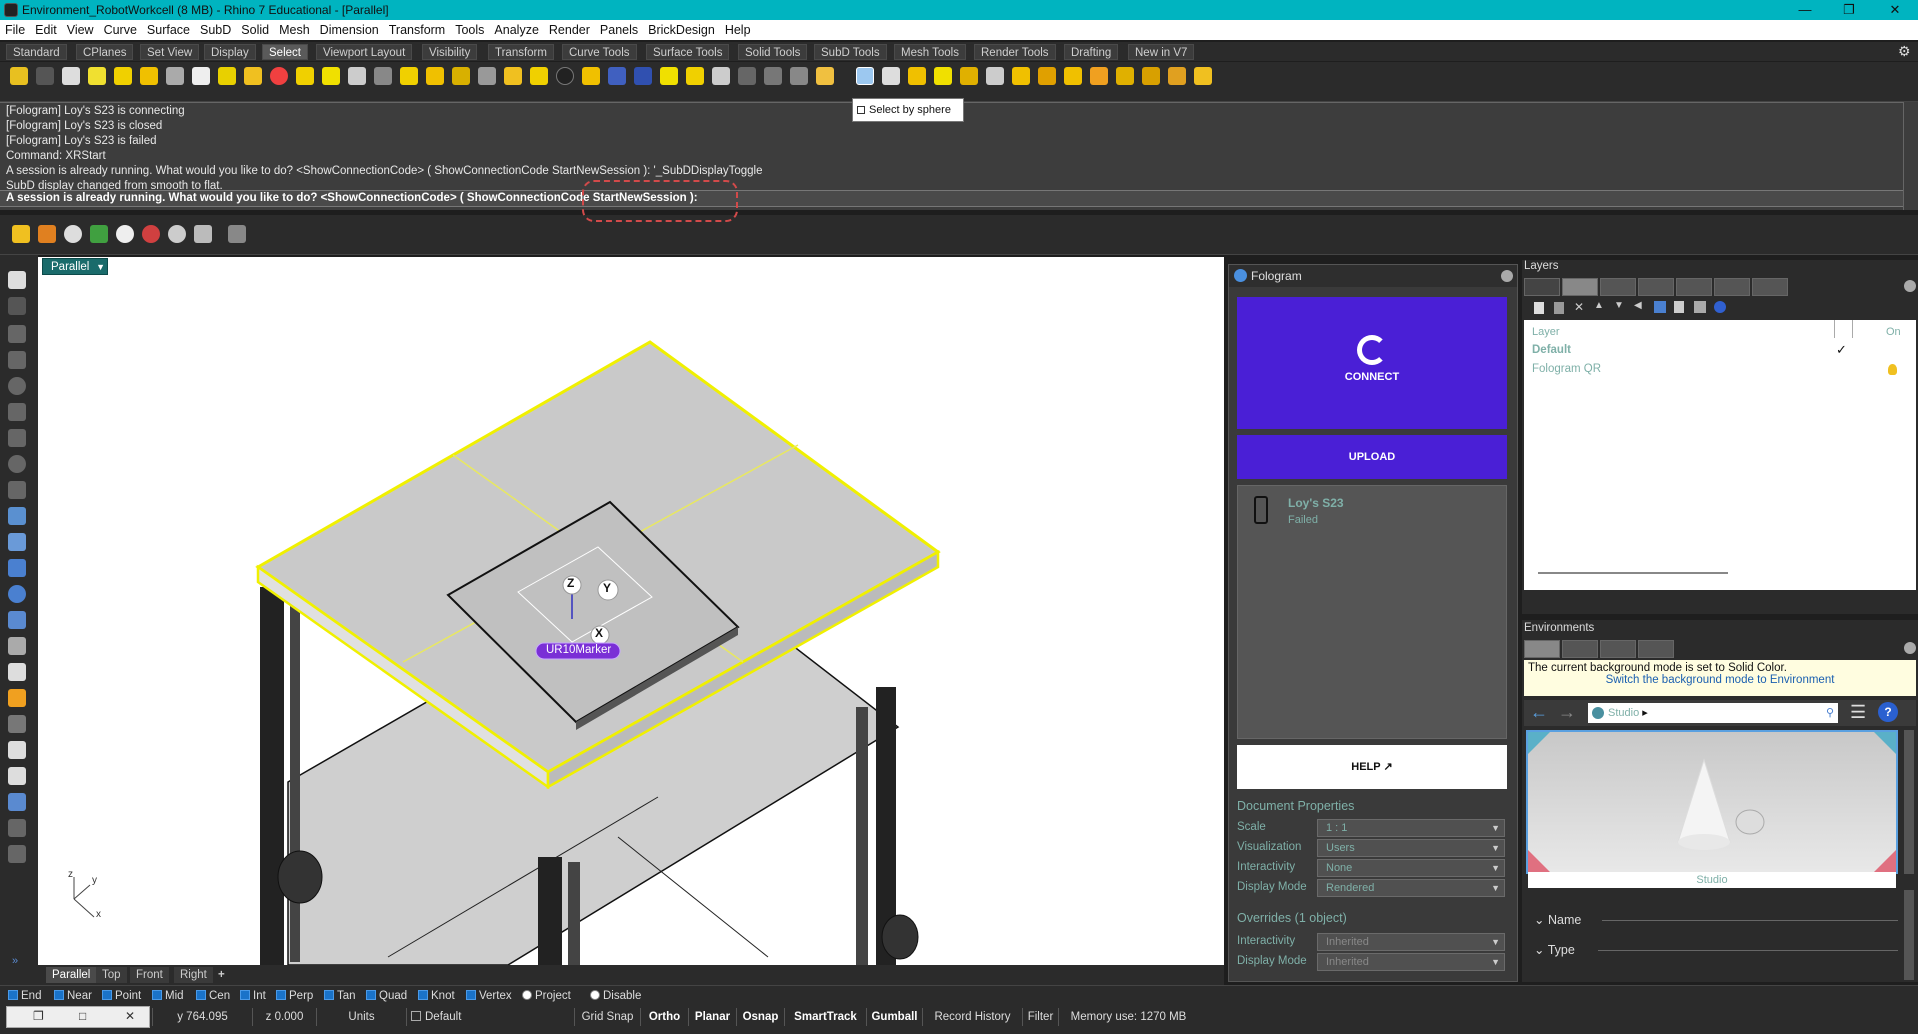  What do you see at coordinates (19, 76) in the screenshot?
I see `select-all-icon` at bounding box center [19, 76].